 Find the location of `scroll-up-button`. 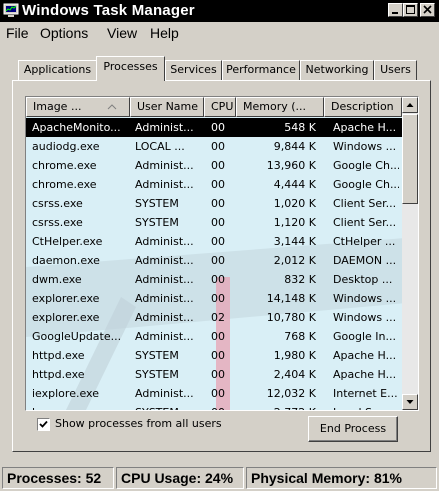

scroll-up-button is located at coordinates (410, 105).